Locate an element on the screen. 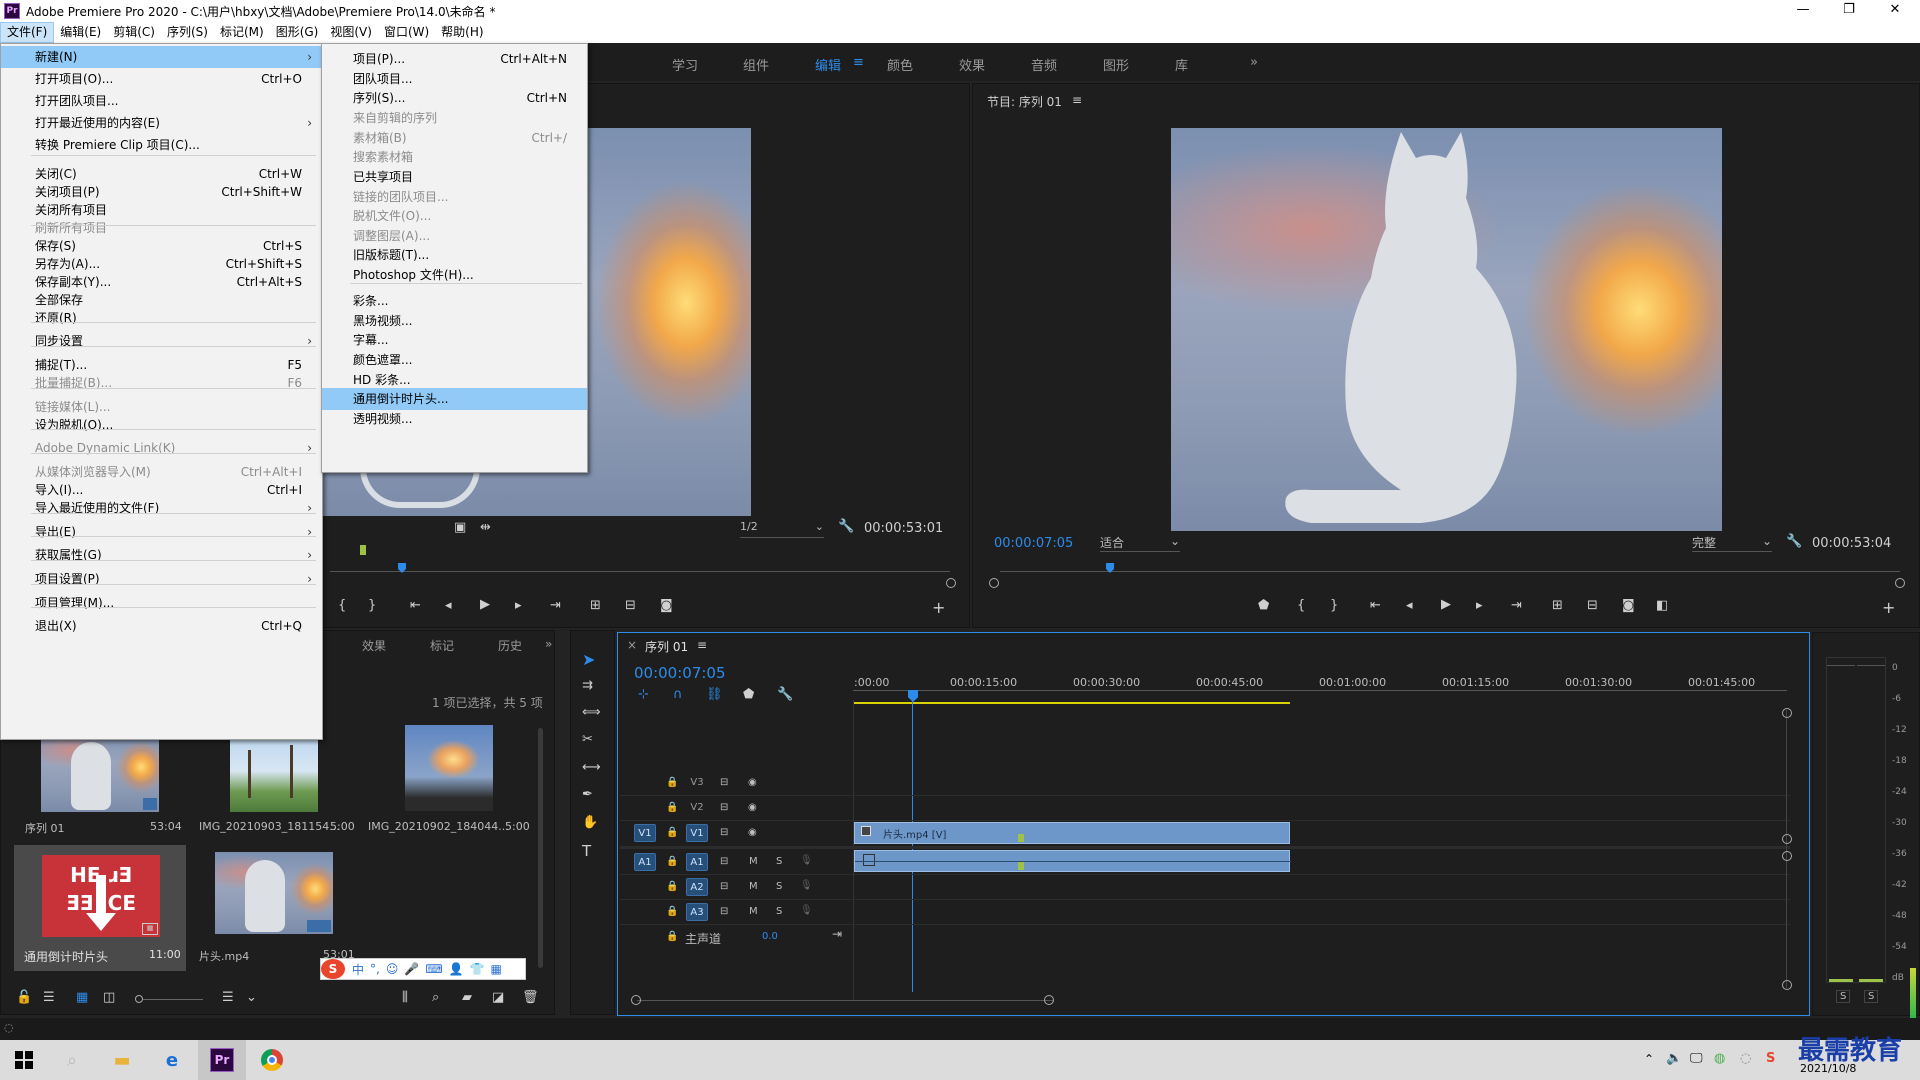 Image resolution: width=1920 pixels, height=1080 pixels. program-zoom-select: 适合 ⌄ is located at coordinates (1140, 543).